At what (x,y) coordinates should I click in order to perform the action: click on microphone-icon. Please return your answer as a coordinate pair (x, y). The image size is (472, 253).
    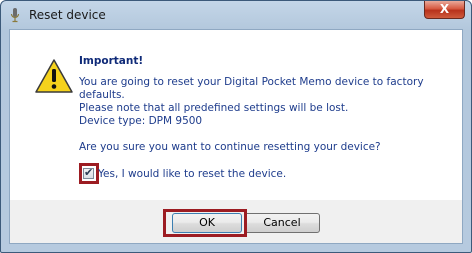
    Looking at the image, I should click on (15, 15).